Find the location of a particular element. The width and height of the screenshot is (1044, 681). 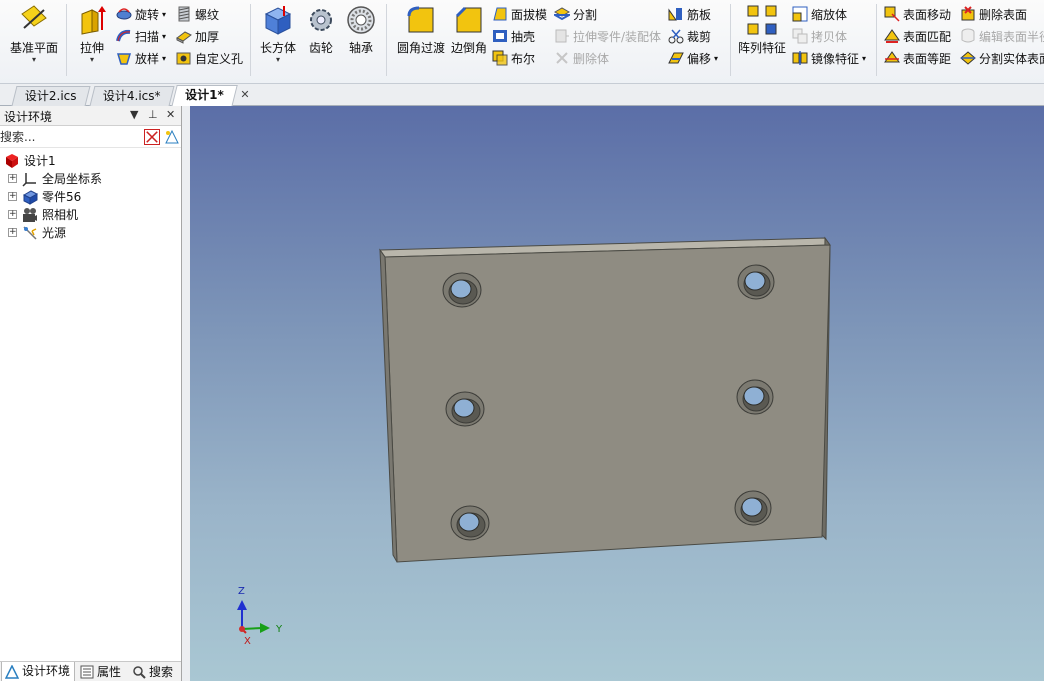

bearing-button: 轴承 is located at coordinates (361, 30).